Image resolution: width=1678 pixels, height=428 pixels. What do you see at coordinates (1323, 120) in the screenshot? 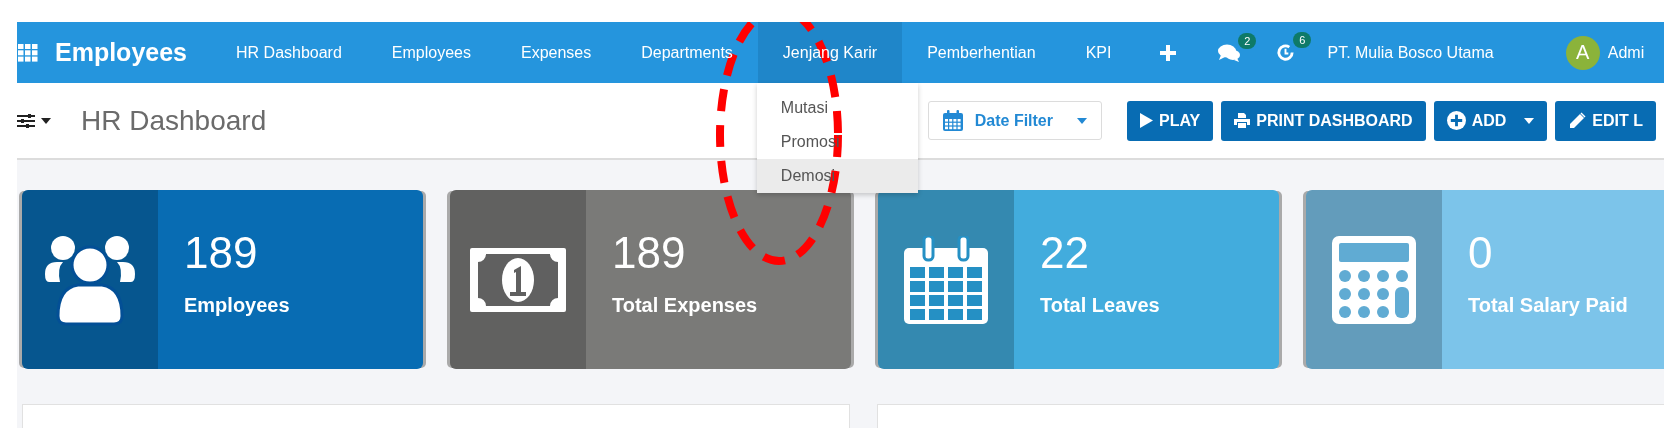
I see `toolbar-button: PRINT DASHBOARD` at bounding box center [1323, 120].